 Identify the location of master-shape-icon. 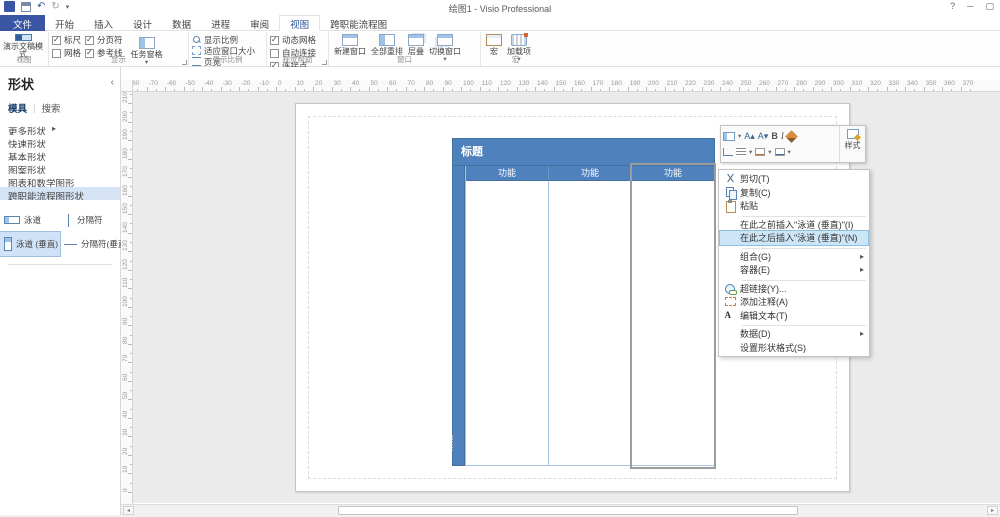
(68, 220).